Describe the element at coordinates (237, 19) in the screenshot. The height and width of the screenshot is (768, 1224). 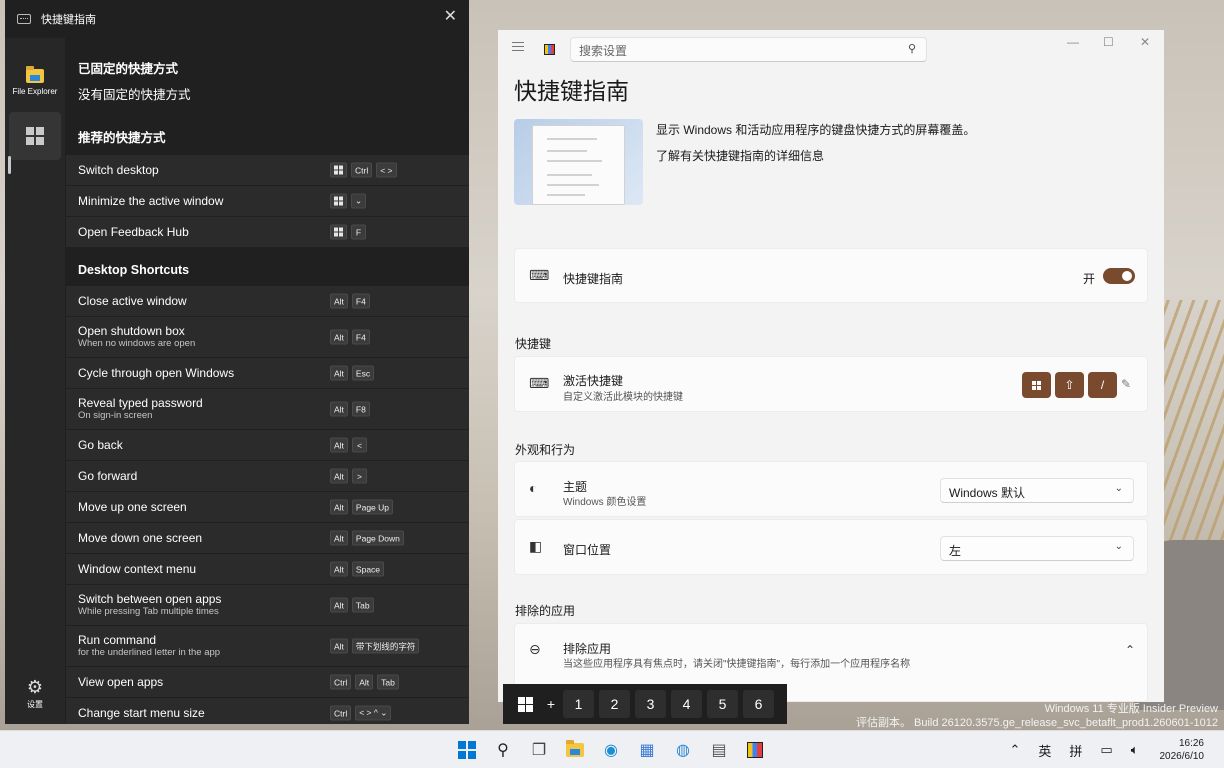
I see `overlay-header: 快捷键指南 ✕` at that location.